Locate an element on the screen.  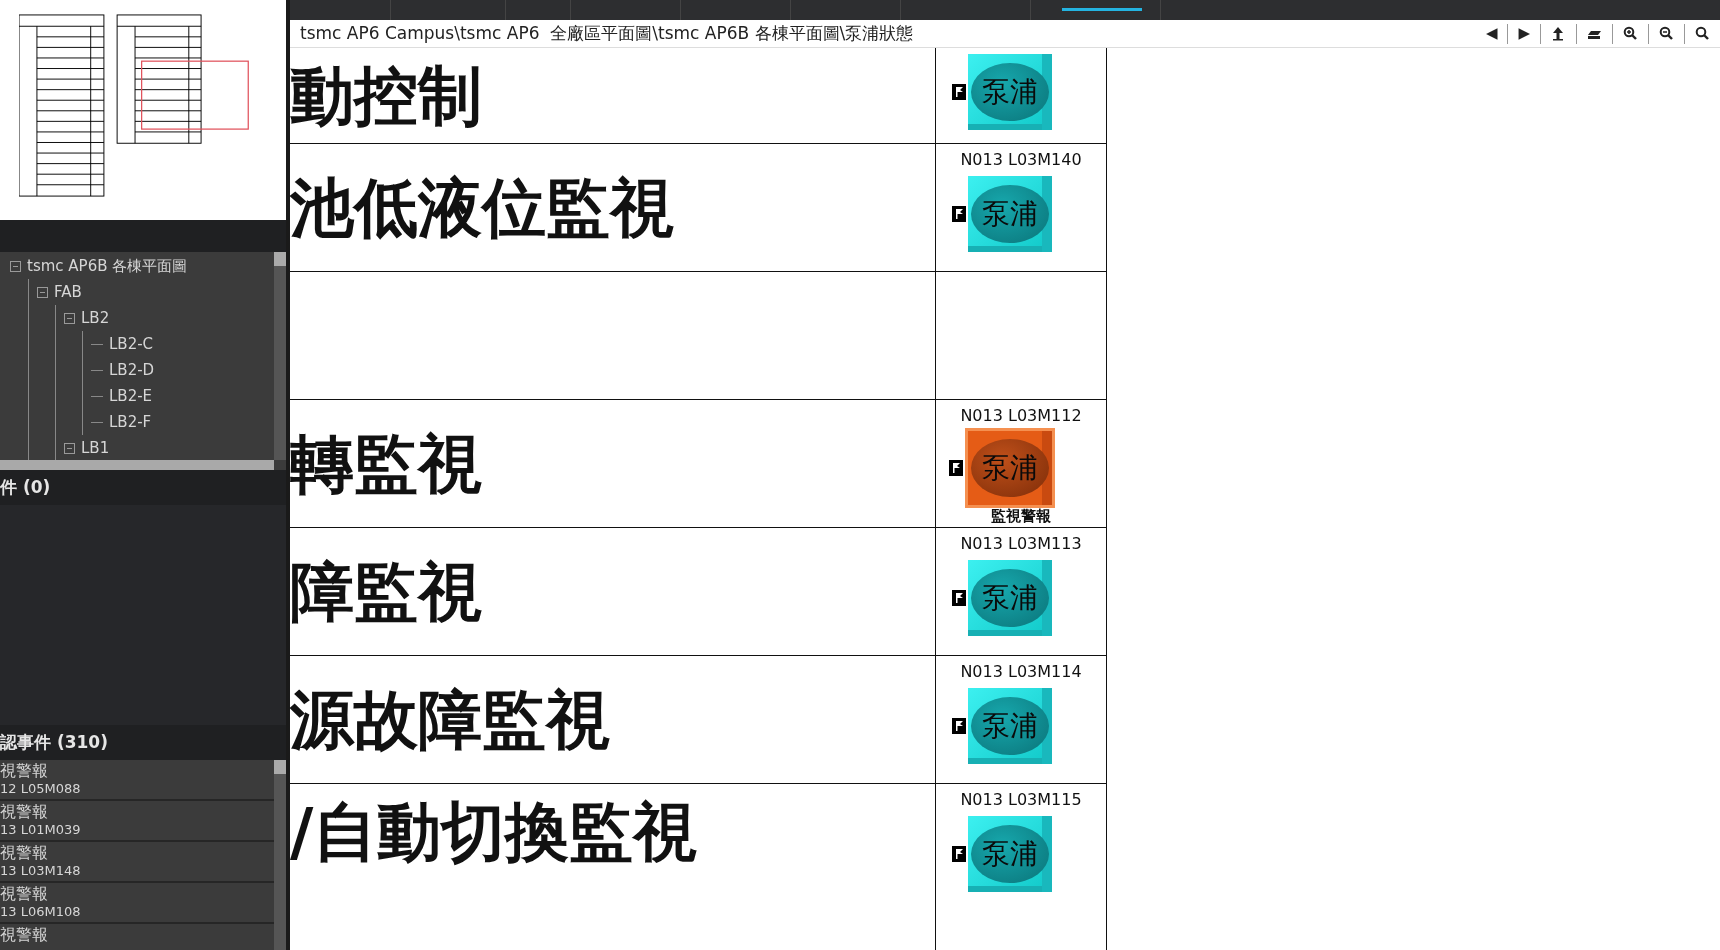
search-icon is located at coordinates (1702, 33).